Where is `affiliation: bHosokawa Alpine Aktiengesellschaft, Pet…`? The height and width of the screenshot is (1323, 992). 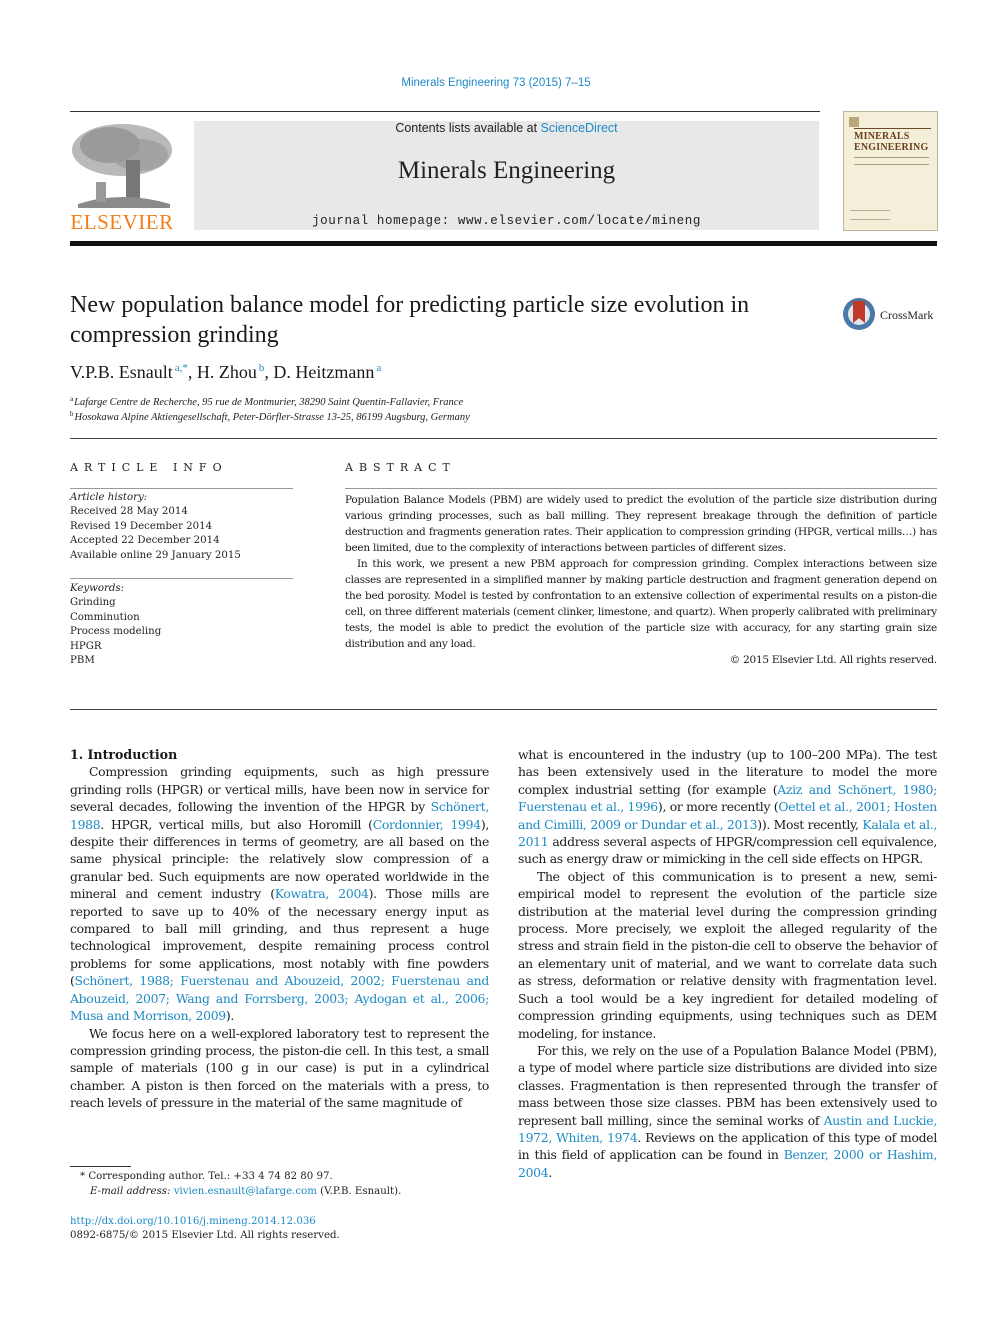
affiliation: bHosokawa Alpine Aktiengesellschaft, Pet… is located at coordinates (270, 416).